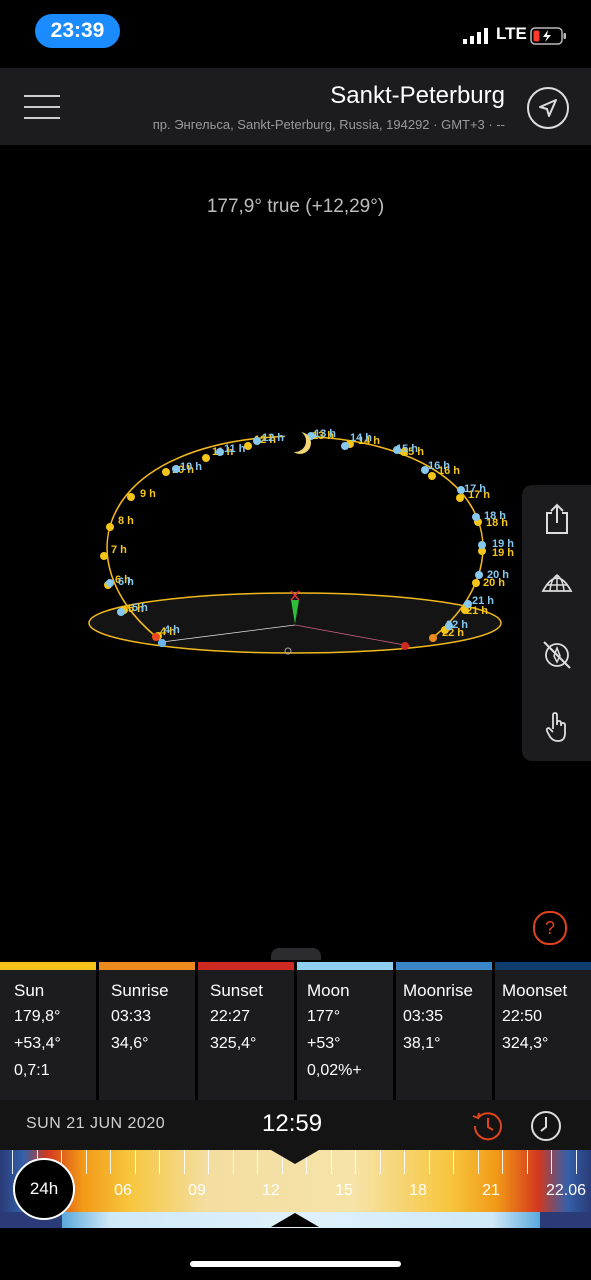 This screenshot has width=591, height=1280. I want to click on timeline-label: 21, so click(491, 1190).